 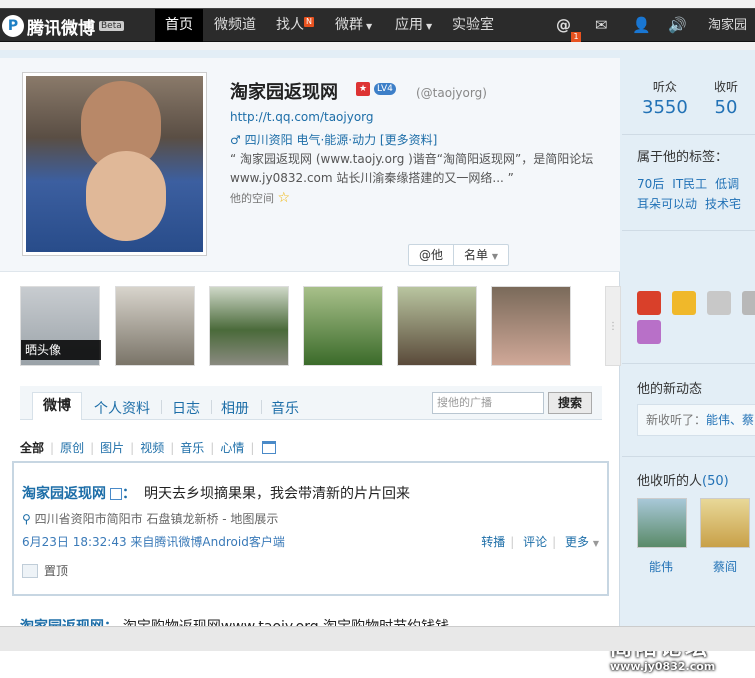 I want to click on nav-lab: 实验室, so click(x=473, y=25).